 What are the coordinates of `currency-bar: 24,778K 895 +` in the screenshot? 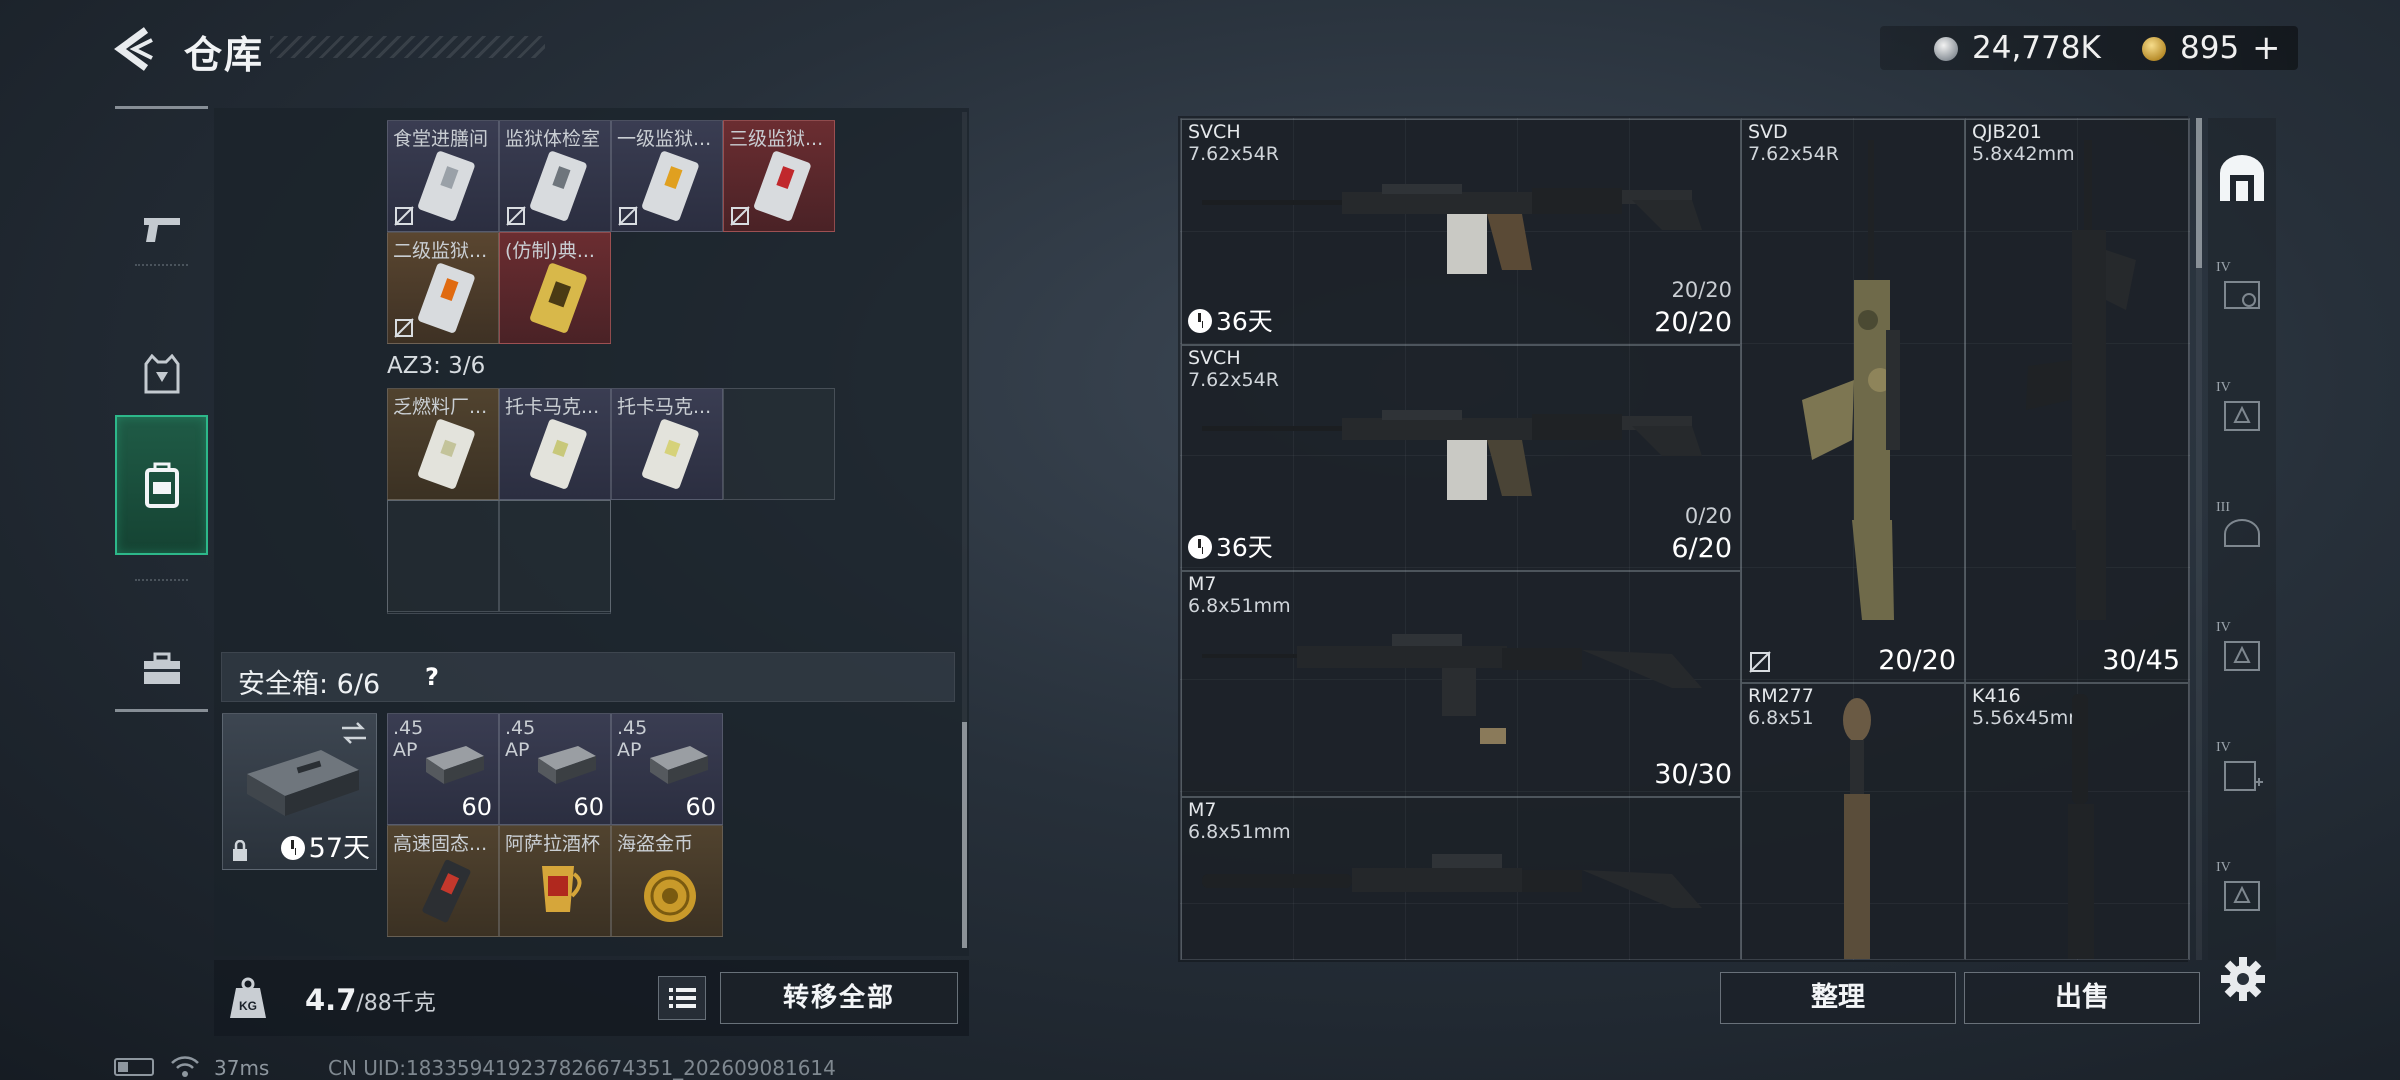 It's located at (2089, 48).